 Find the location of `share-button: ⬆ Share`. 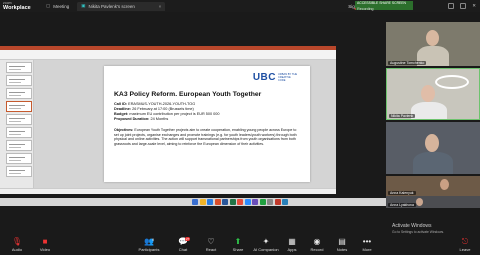

share-button: ⬆ Share is located at coordinates (238, 244).